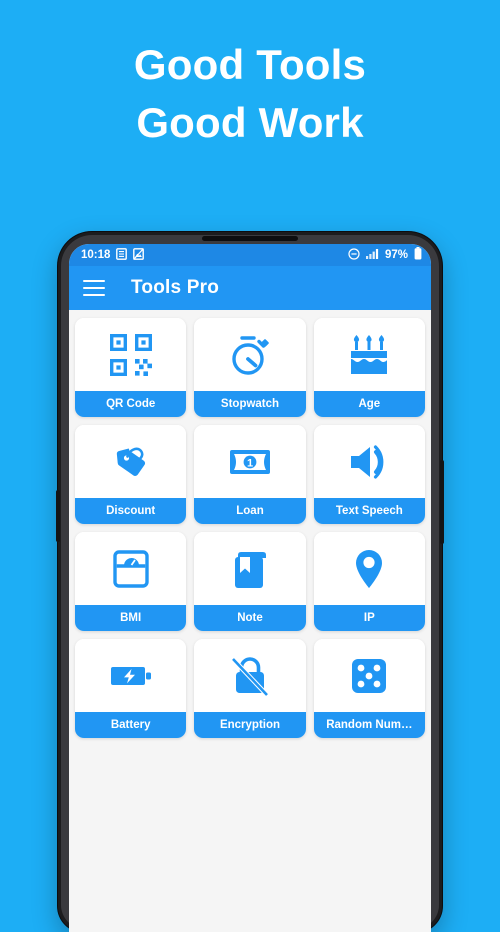 This screenshot has width=500, height=932. Describe the element at coordinates (250, 288) in the screenshot. I see `app-bar: Tools Pro` at that location.